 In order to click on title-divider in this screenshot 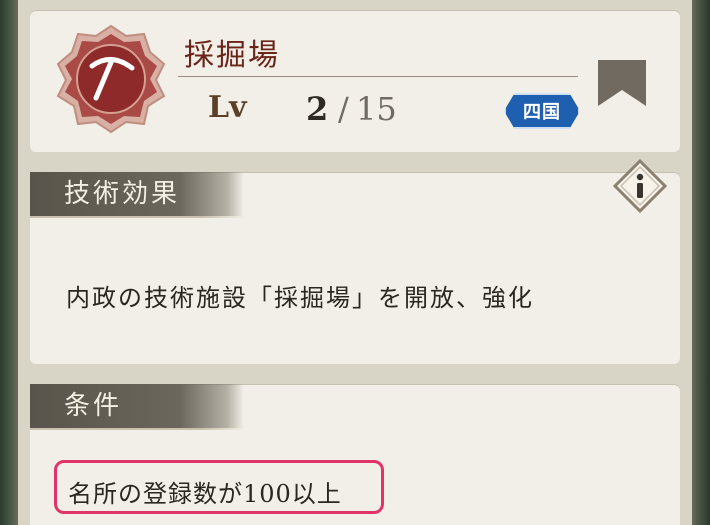, I will do `click(378, 76)`.